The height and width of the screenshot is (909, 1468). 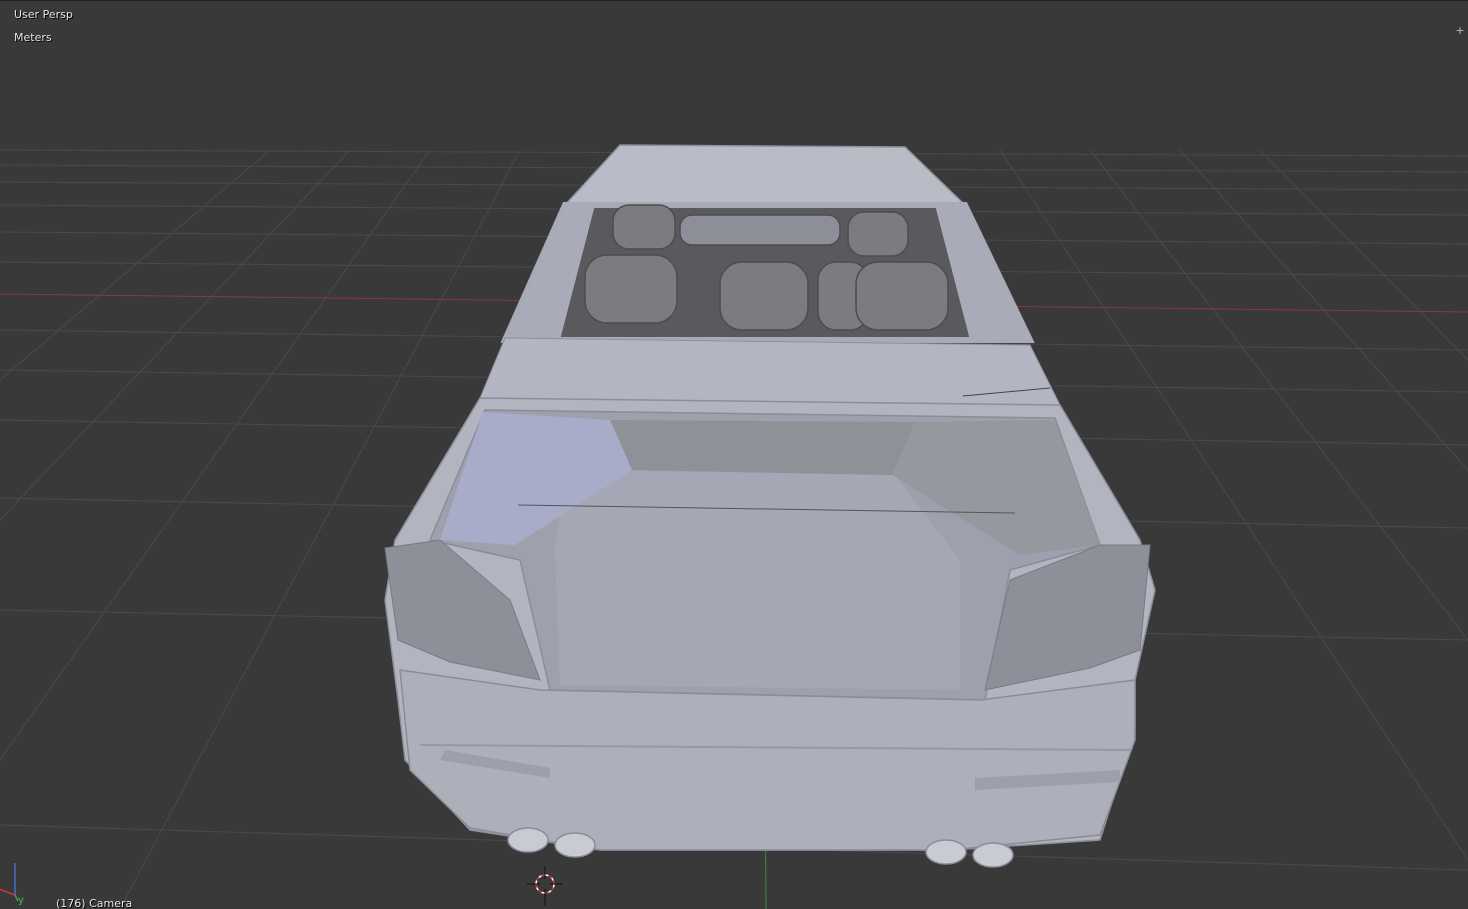 What do you see at coordinates (94, 903) in the screenshot?
I see `frame-info-label: (176) Camera` at bounding box center [94, 903].